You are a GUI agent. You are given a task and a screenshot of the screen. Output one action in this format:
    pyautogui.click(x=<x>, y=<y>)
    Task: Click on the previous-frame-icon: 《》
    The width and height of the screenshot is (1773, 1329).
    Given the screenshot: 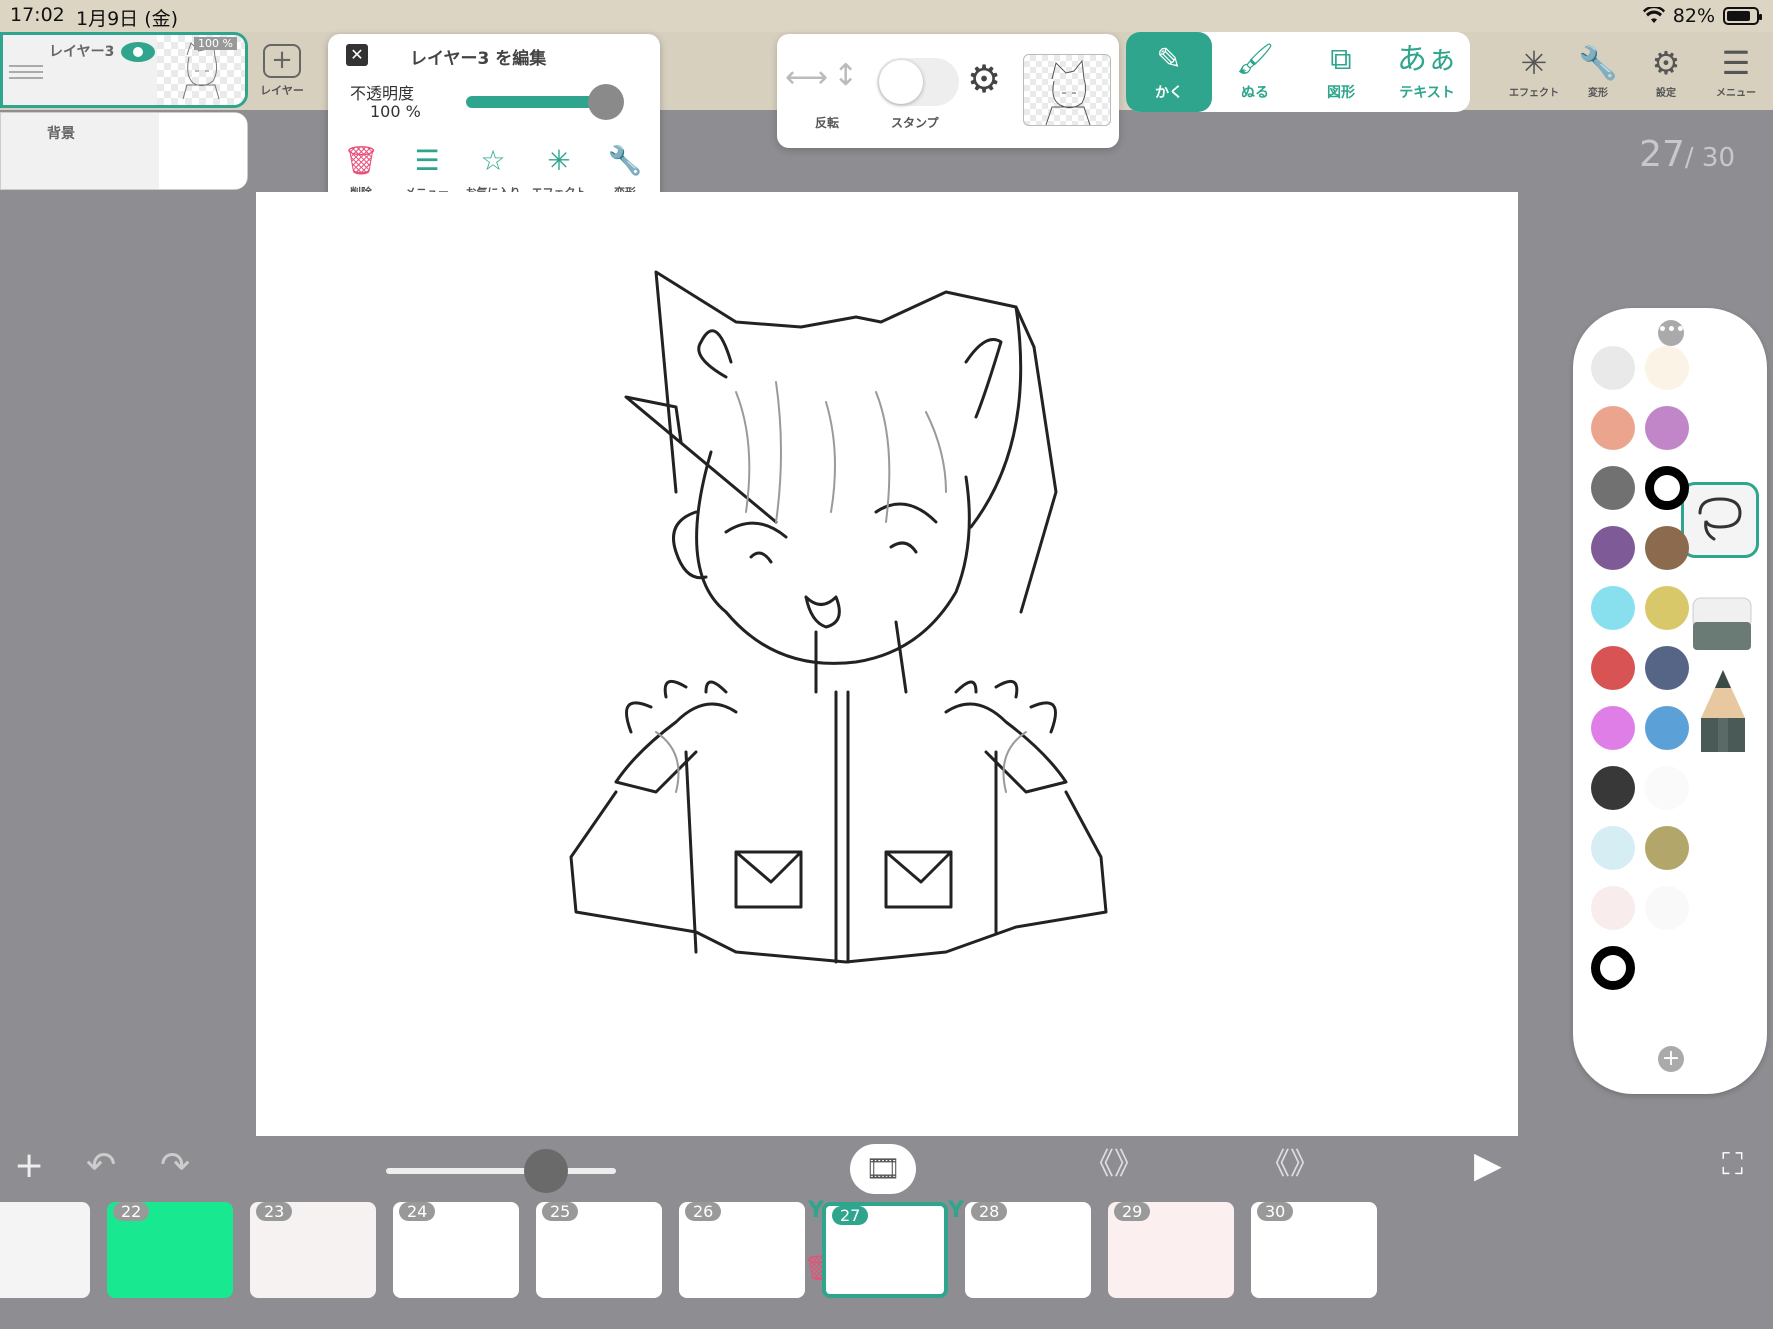 What is the action you would take?
    pyautogui.click(x=1114, y=1165)
    